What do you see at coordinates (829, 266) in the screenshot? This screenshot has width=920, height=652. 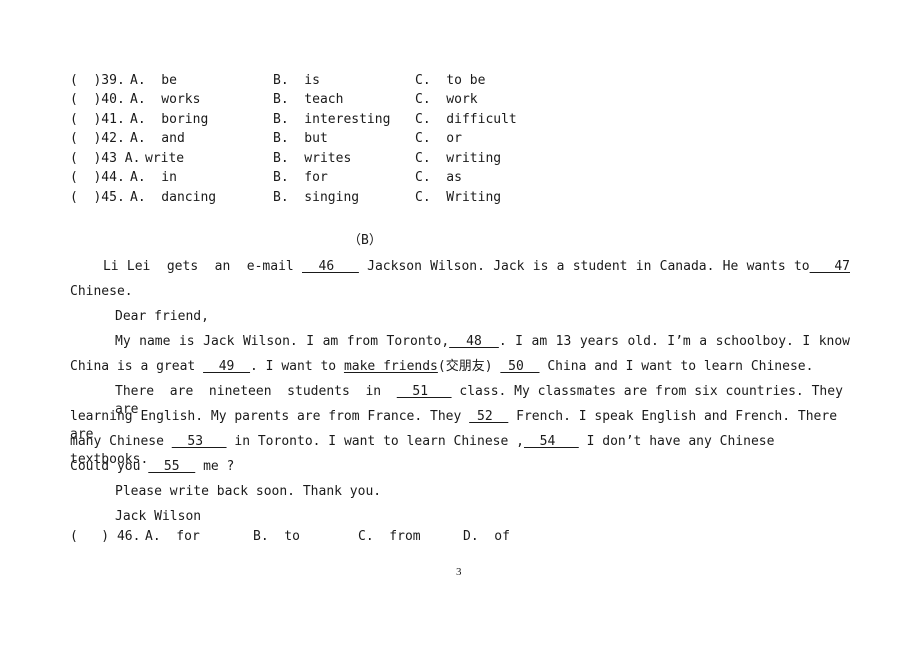 I see `blank-47: 47` at bounding box center [829, 266].